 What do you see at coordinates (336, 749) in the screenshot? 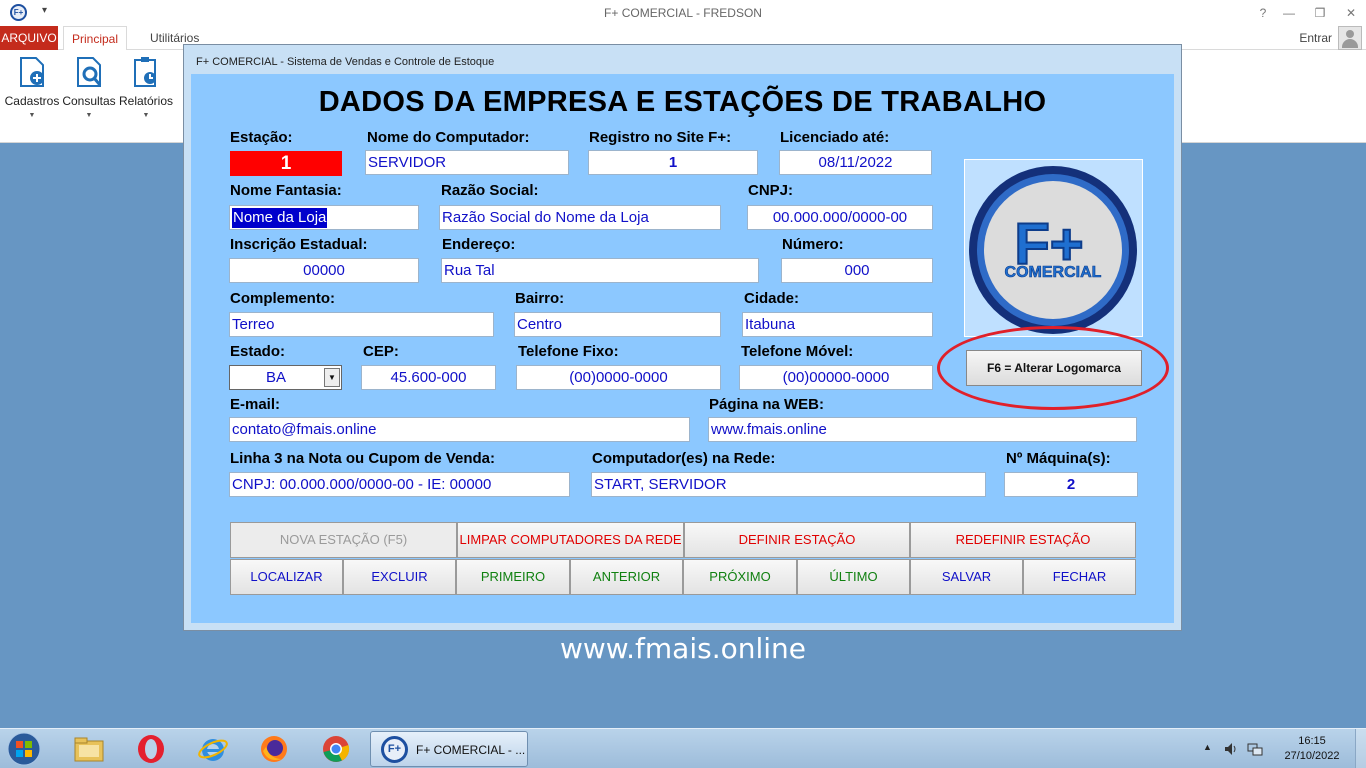
I see `chrome-icon` at bounding box center [336, 749].